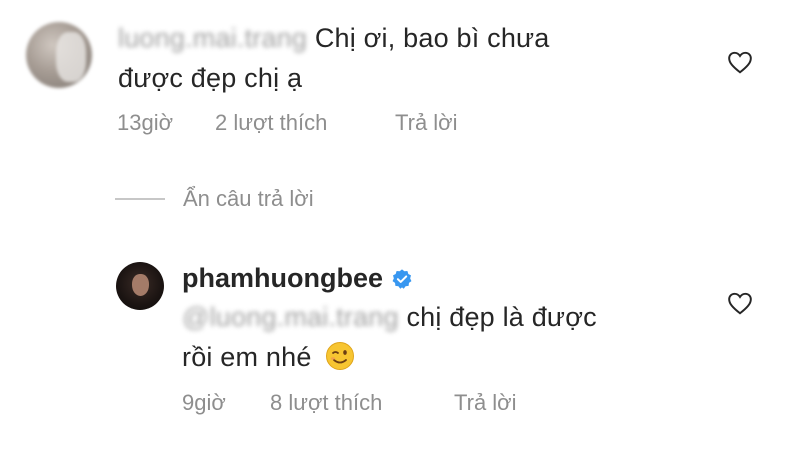  I want to click on comment-1-likes: 2 lượt thích, so click(305, 123).